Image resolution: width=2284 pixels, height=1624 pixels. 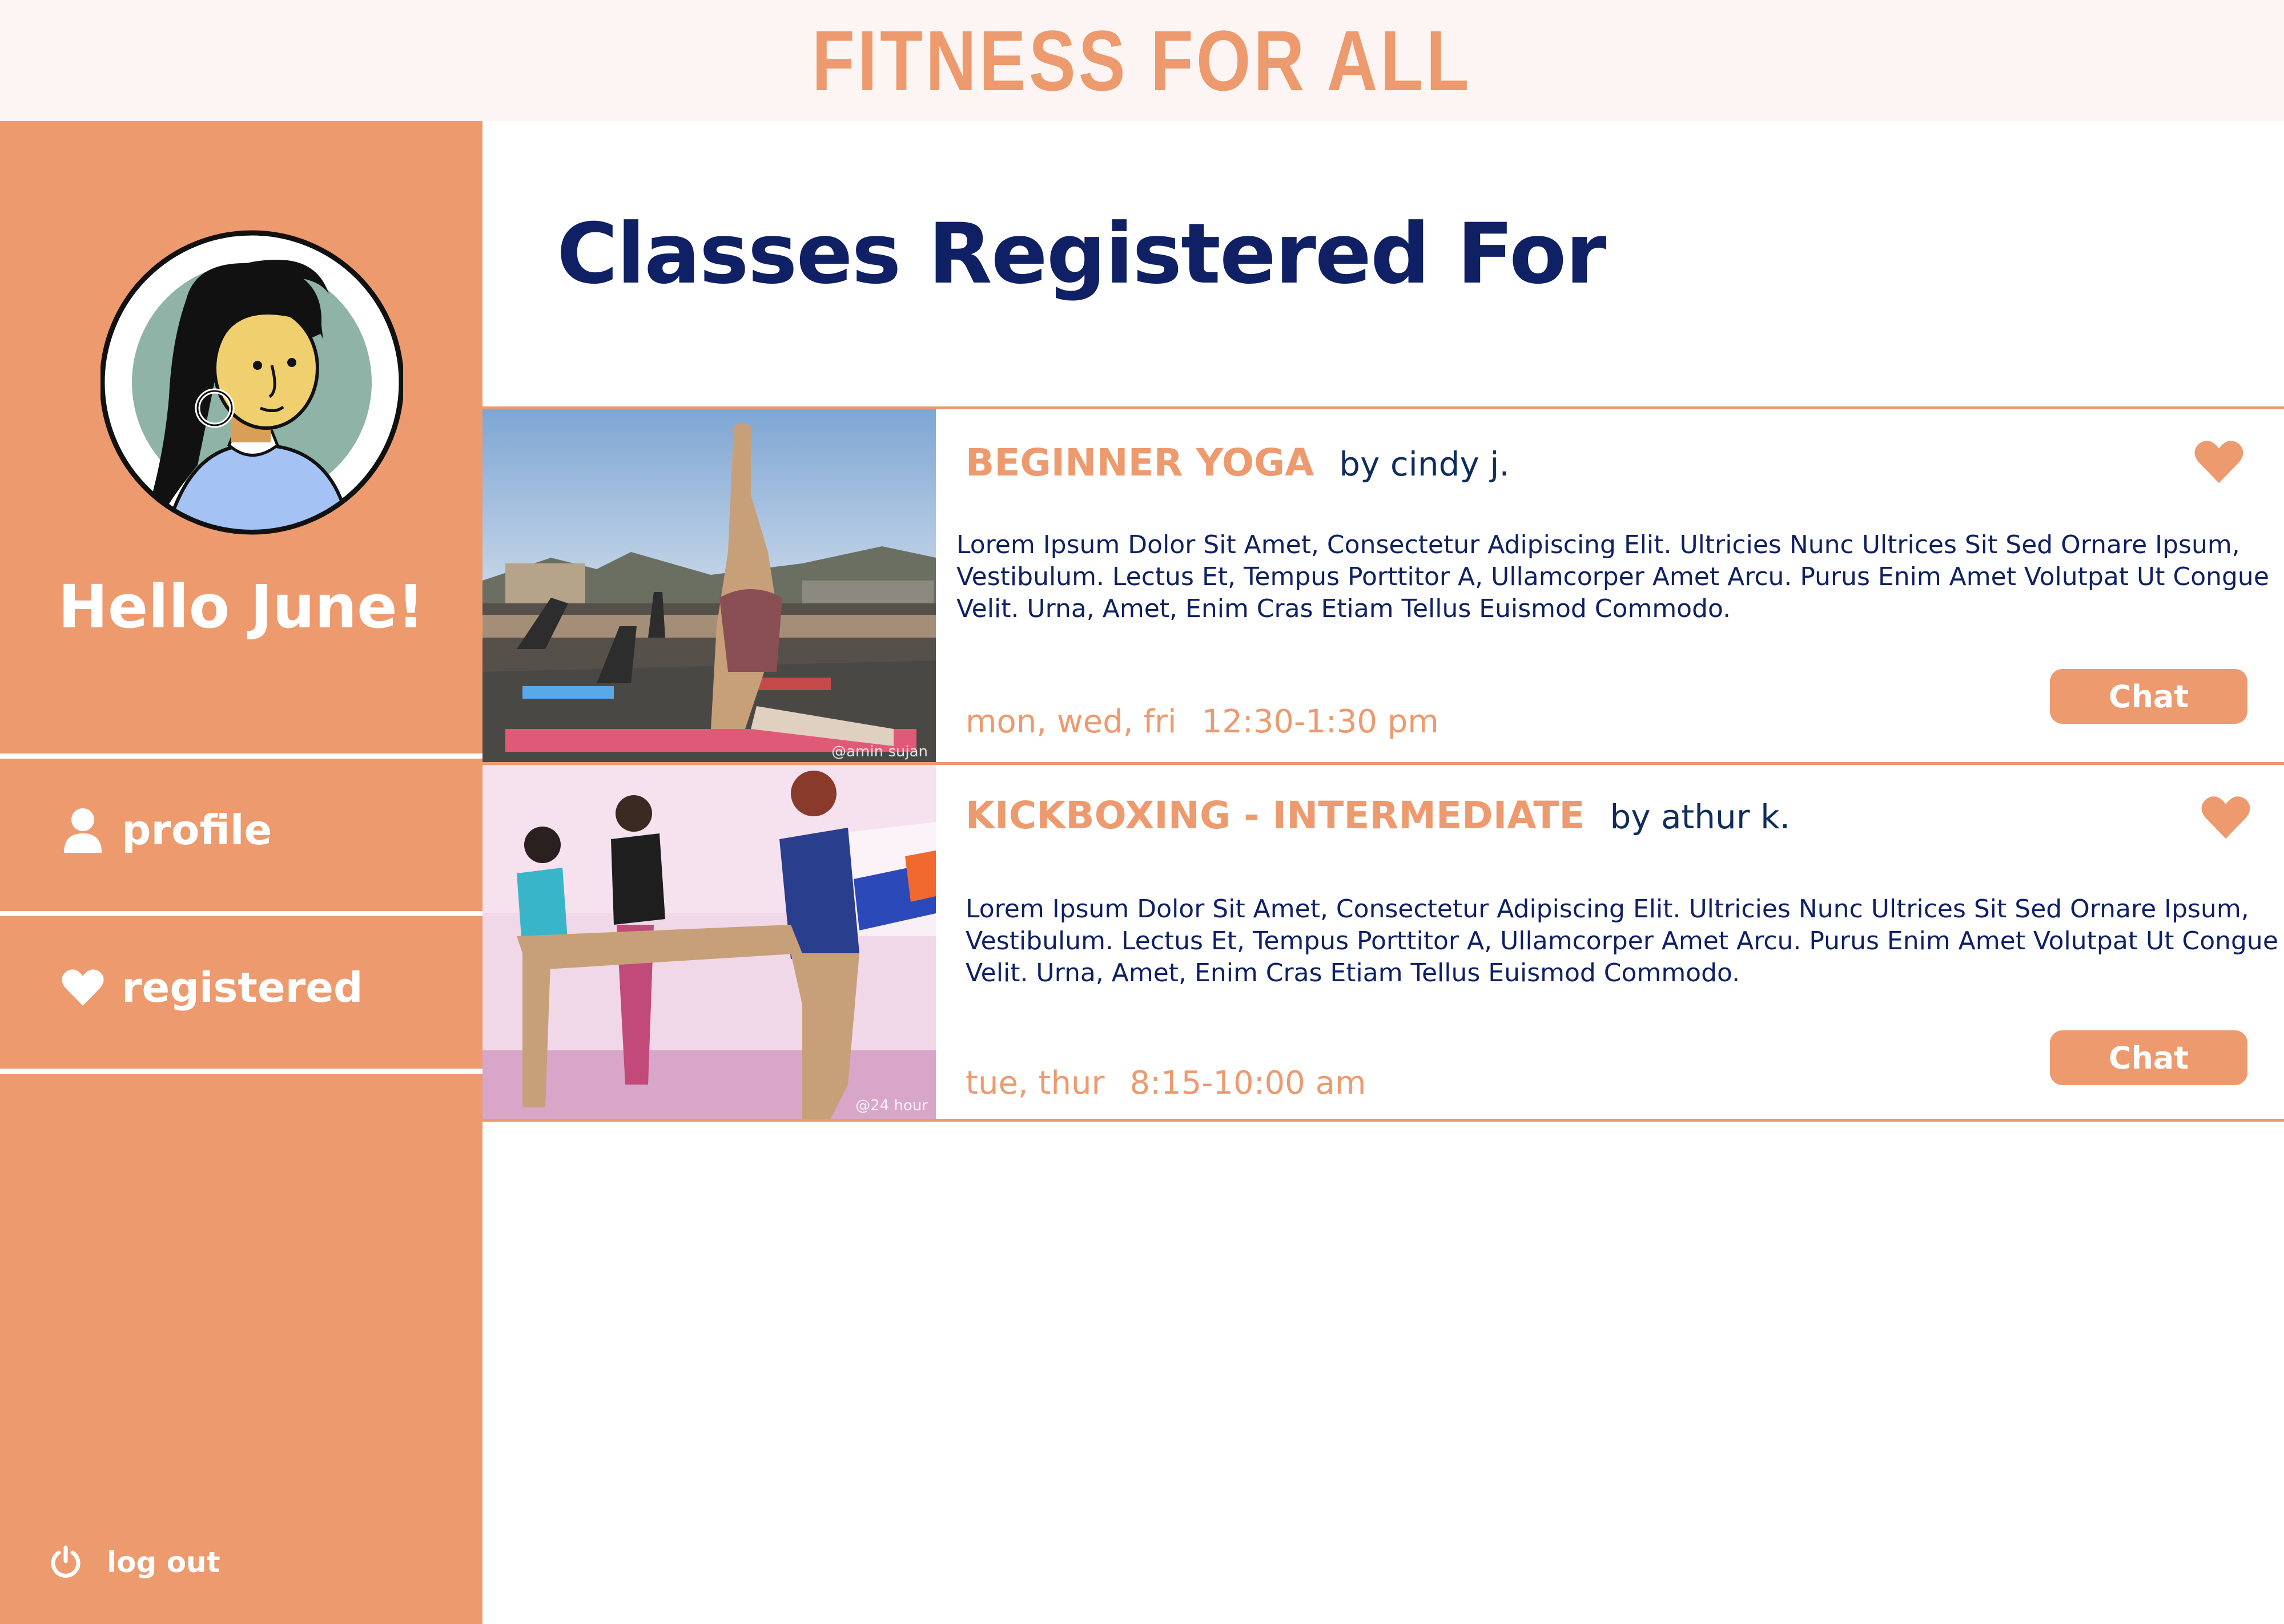 I want to click on class-title-row: BEGINNER YOGA by cindy j., so click(x=1238, y=463).